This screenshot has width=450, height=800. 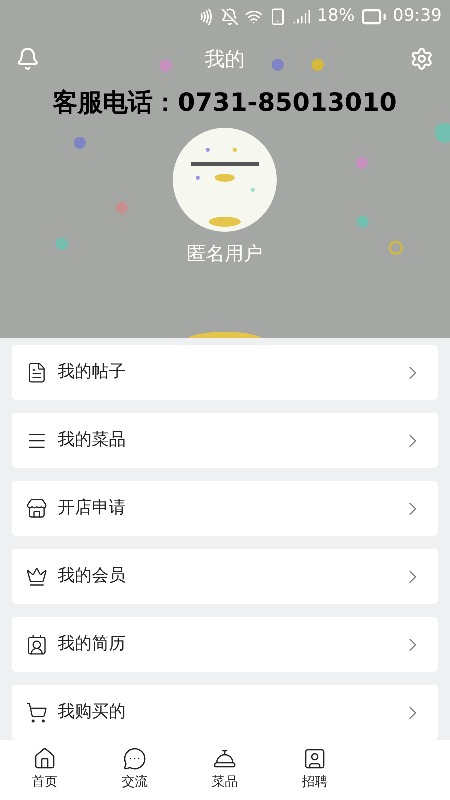 I want to click on menu-item: 我的简历, so click(x=225, y=644).